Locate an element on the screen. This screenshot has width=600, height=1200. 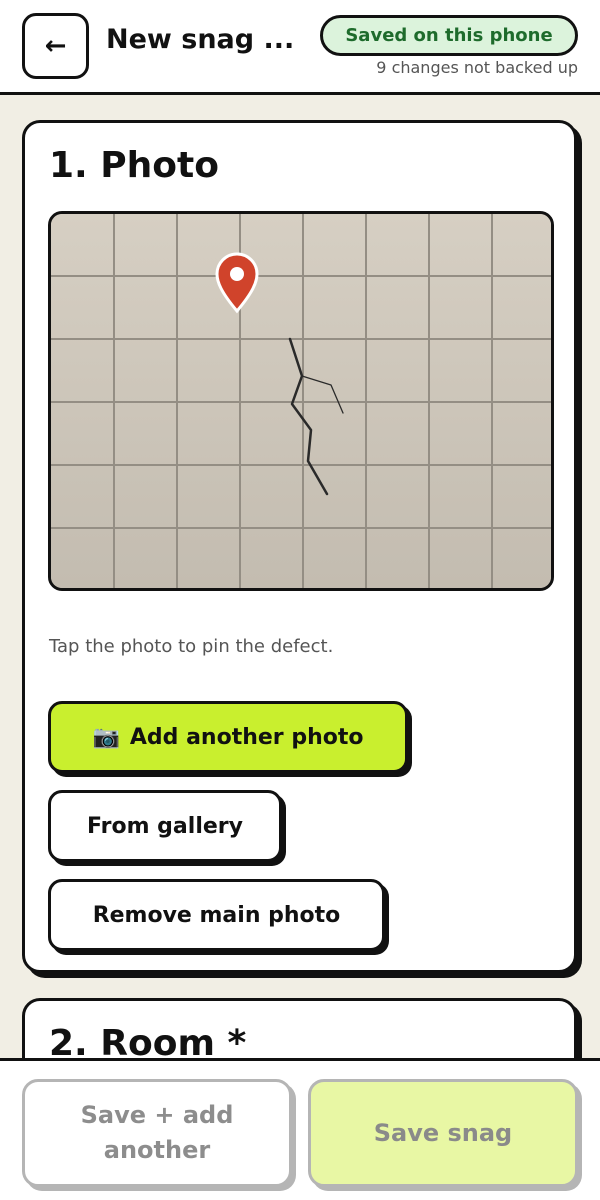
remove-main-photo-button: Remove main photo is located at coordinates (216, 915).